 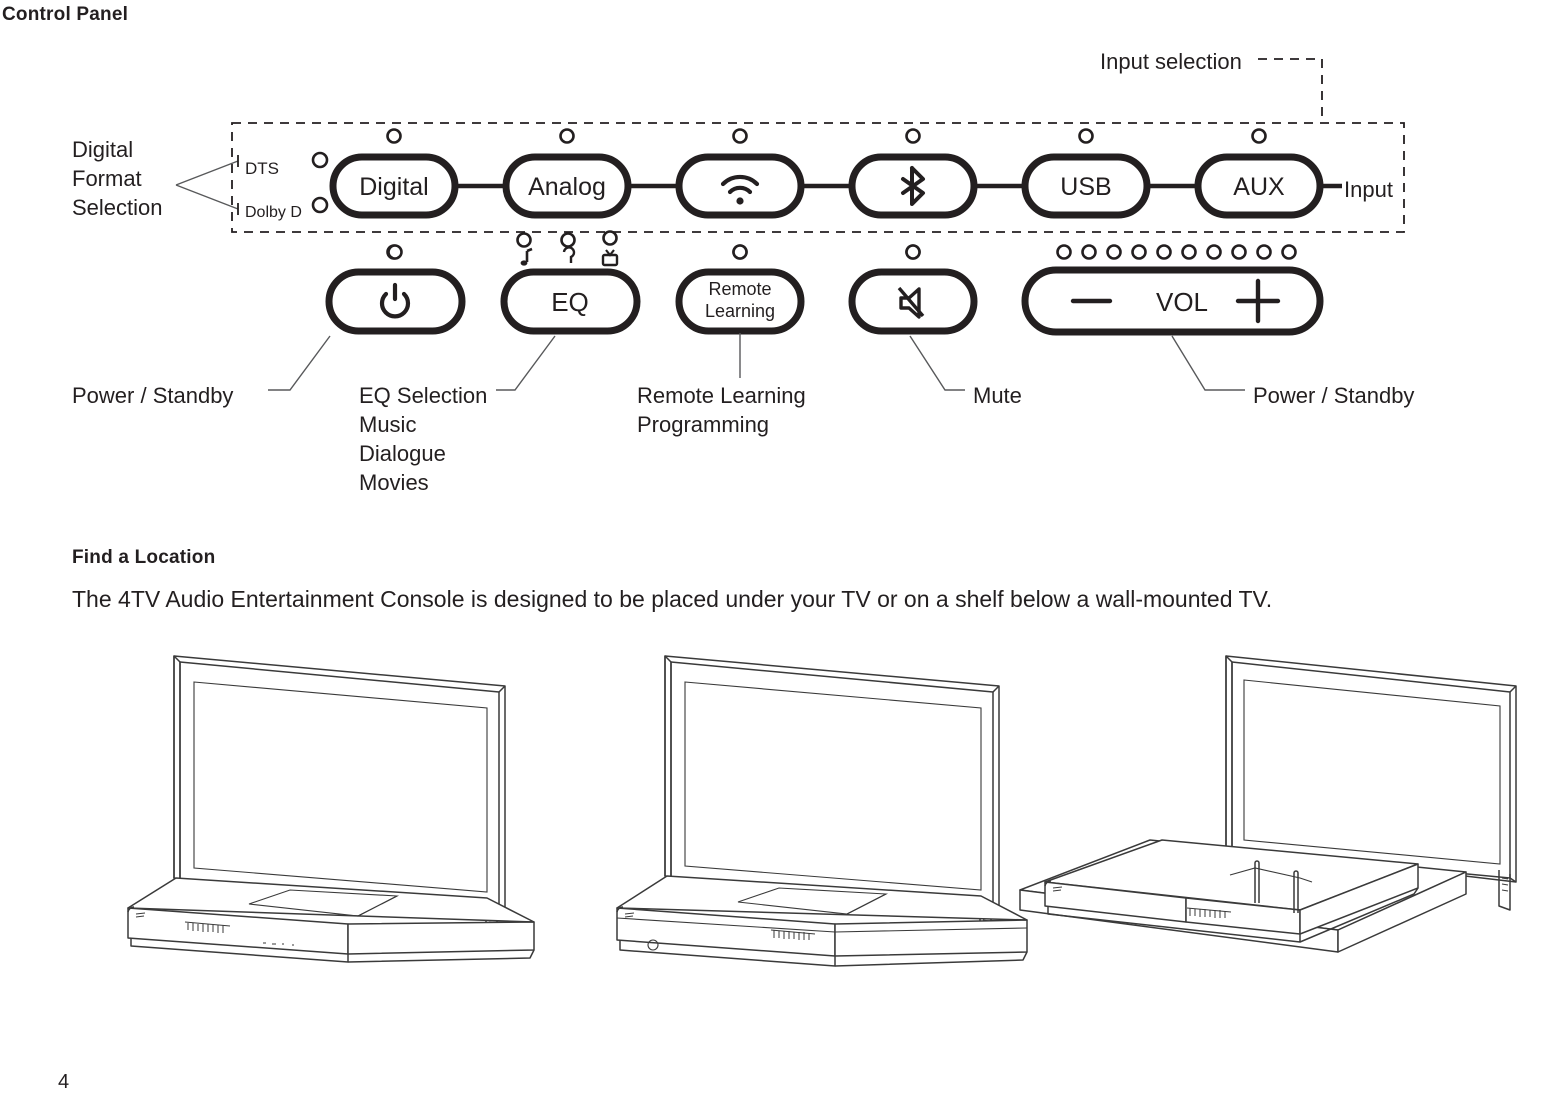 I want to click on eq-indicator-group, so click(x=567, y=248).